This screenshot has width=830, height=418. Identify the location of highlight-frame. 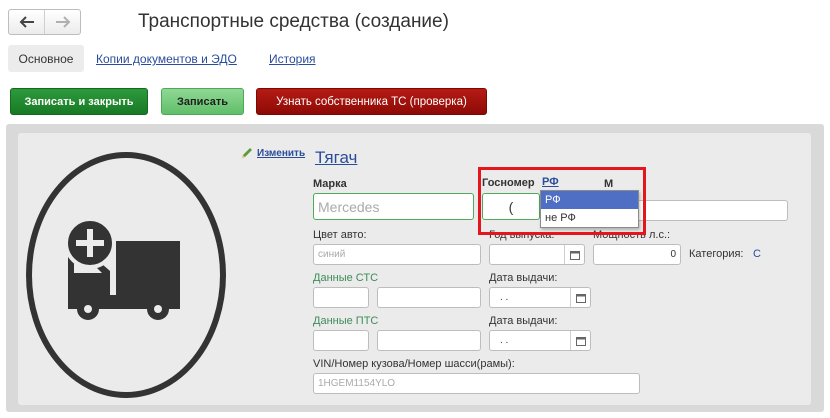
(562, 201).